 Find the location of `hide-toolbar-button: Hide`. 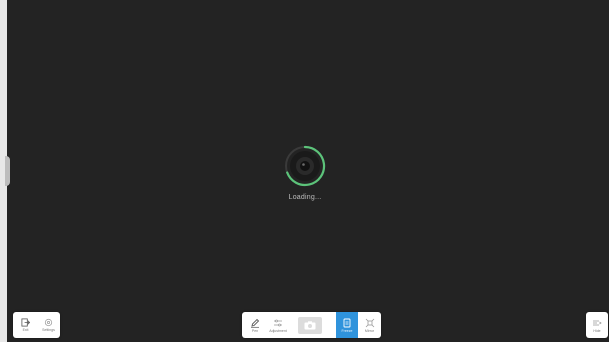

hide-toolbar-button: Hide is located at coordinates (597, 325).